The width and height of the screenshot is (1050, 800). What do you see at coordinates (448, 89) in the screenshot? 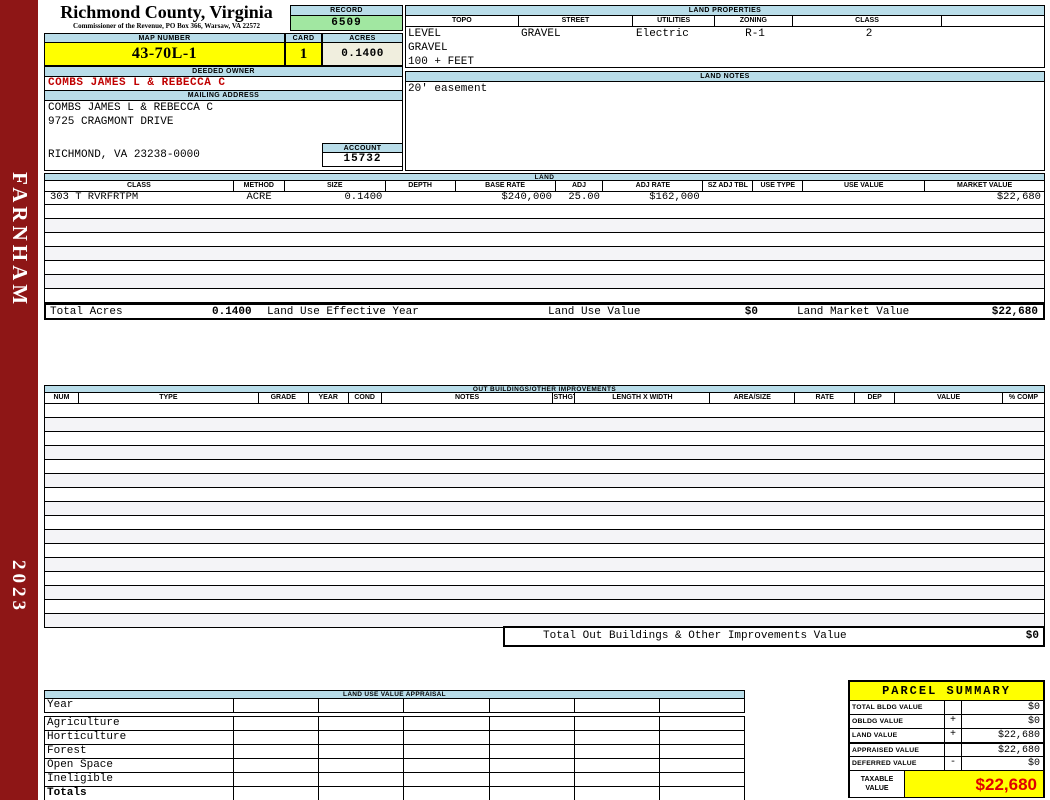
I see `land-notes-text: 20' easement` at bounding box center [448, 89].